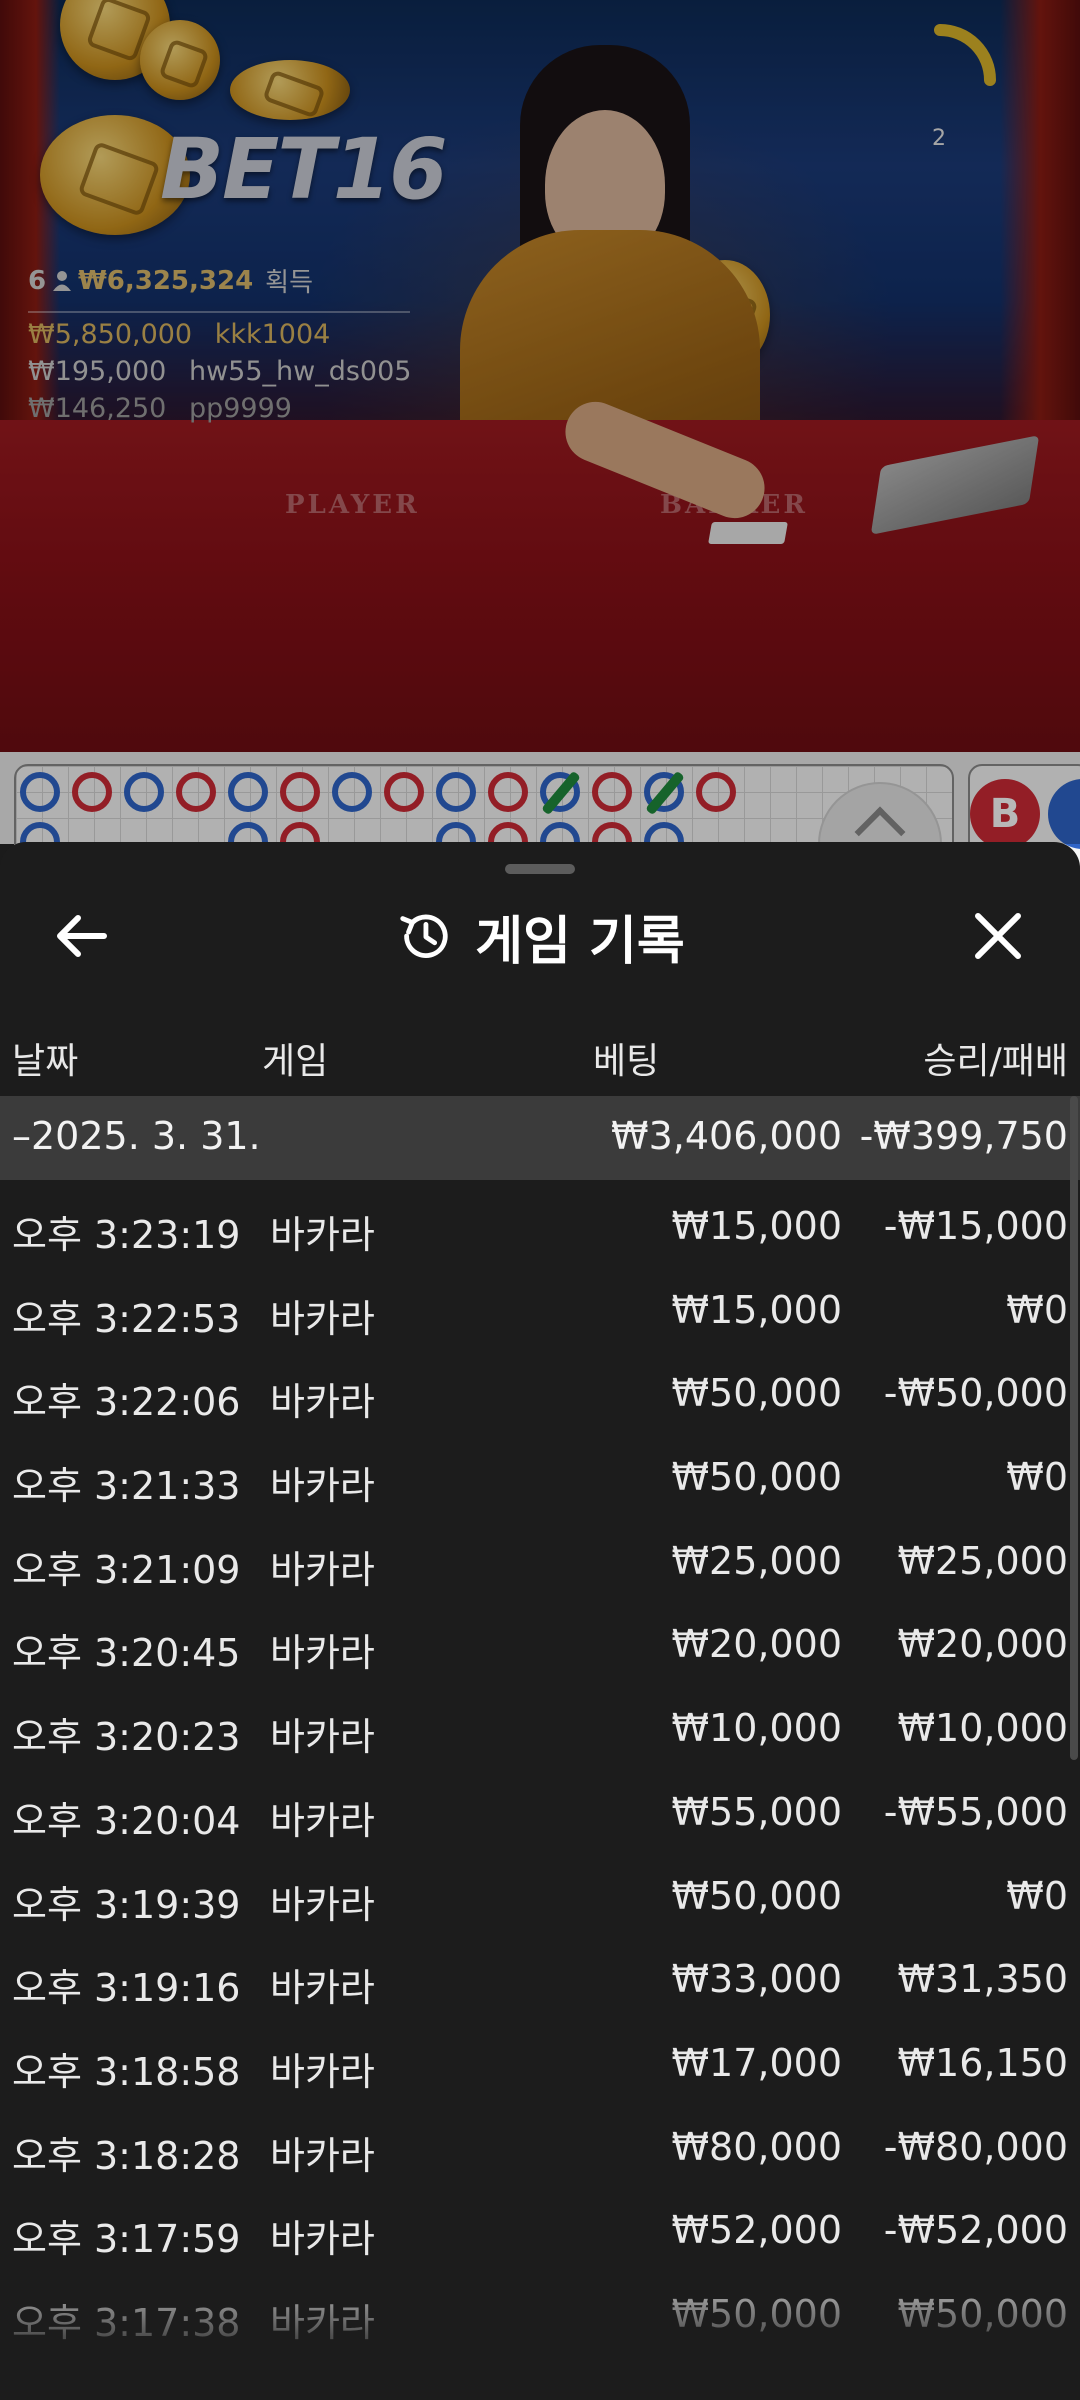  I want to click on round-bet: ₩10,000, so click(756, 1728).